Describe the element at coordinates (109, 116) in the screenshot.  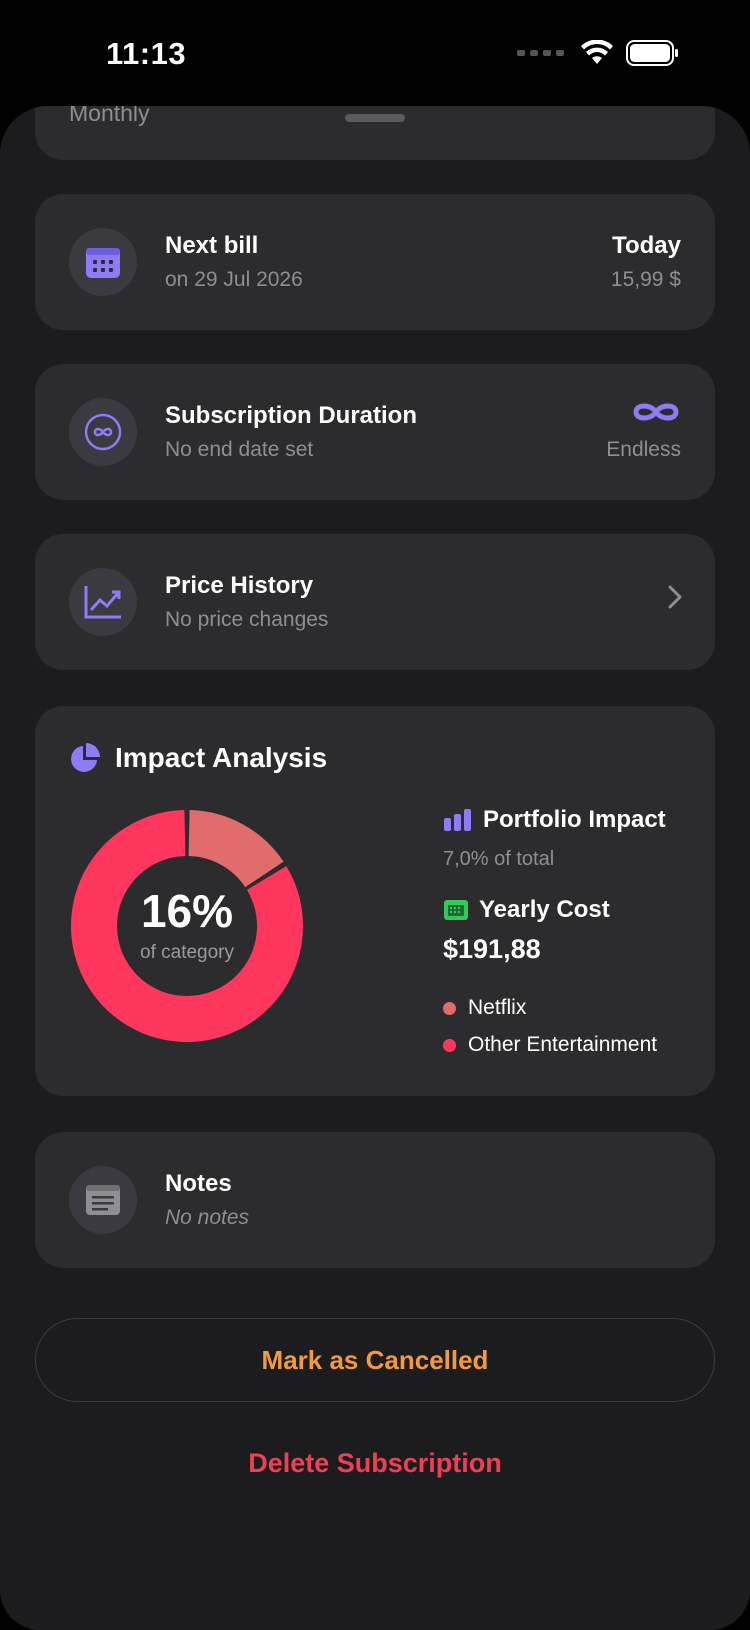
I see `billing-cycle-label: Monthly` at that location.